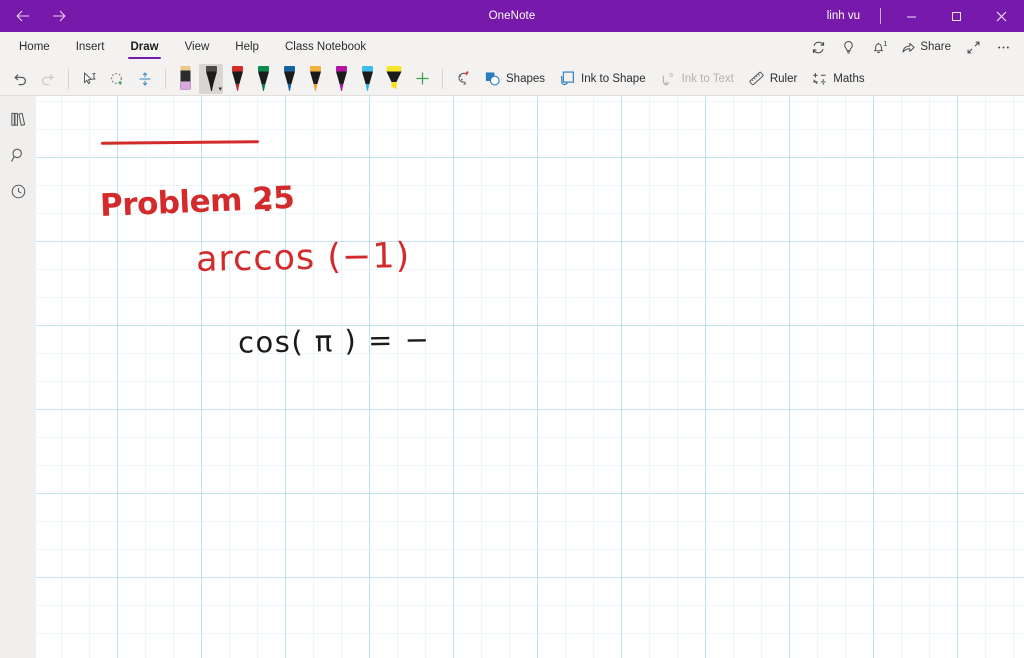  What do you see at coordinates (843, 16) in the screenshot?
I see `user-account: linh vu` at bounding box center [843, 16].